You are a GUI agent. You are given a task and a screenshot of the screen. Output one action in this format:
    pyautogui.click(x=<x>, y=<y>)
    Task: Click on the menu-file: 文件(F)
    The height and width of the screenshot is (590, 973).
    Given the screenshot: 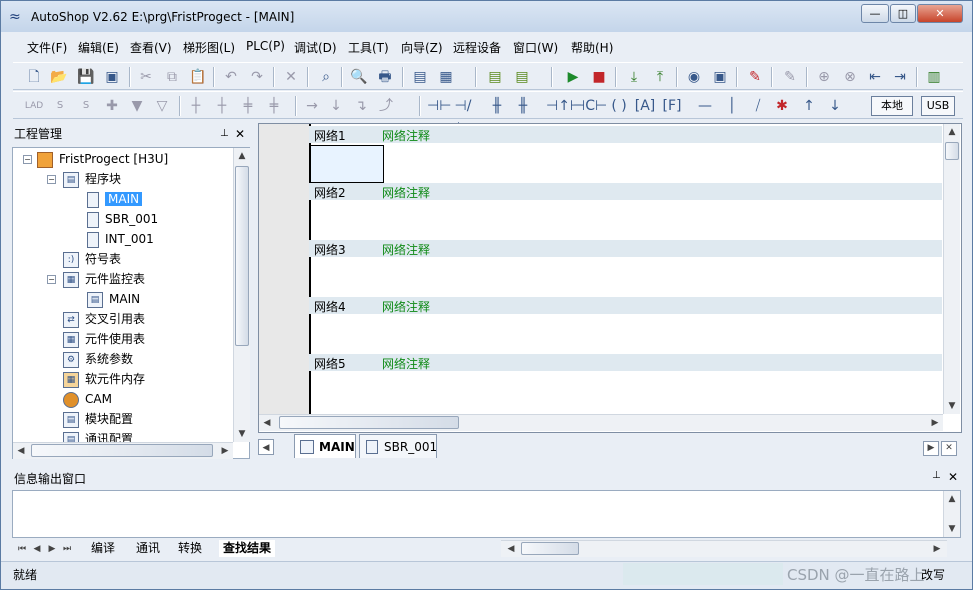 What is the action you would take?
    pyautogui.click(x=47, y=47)
    